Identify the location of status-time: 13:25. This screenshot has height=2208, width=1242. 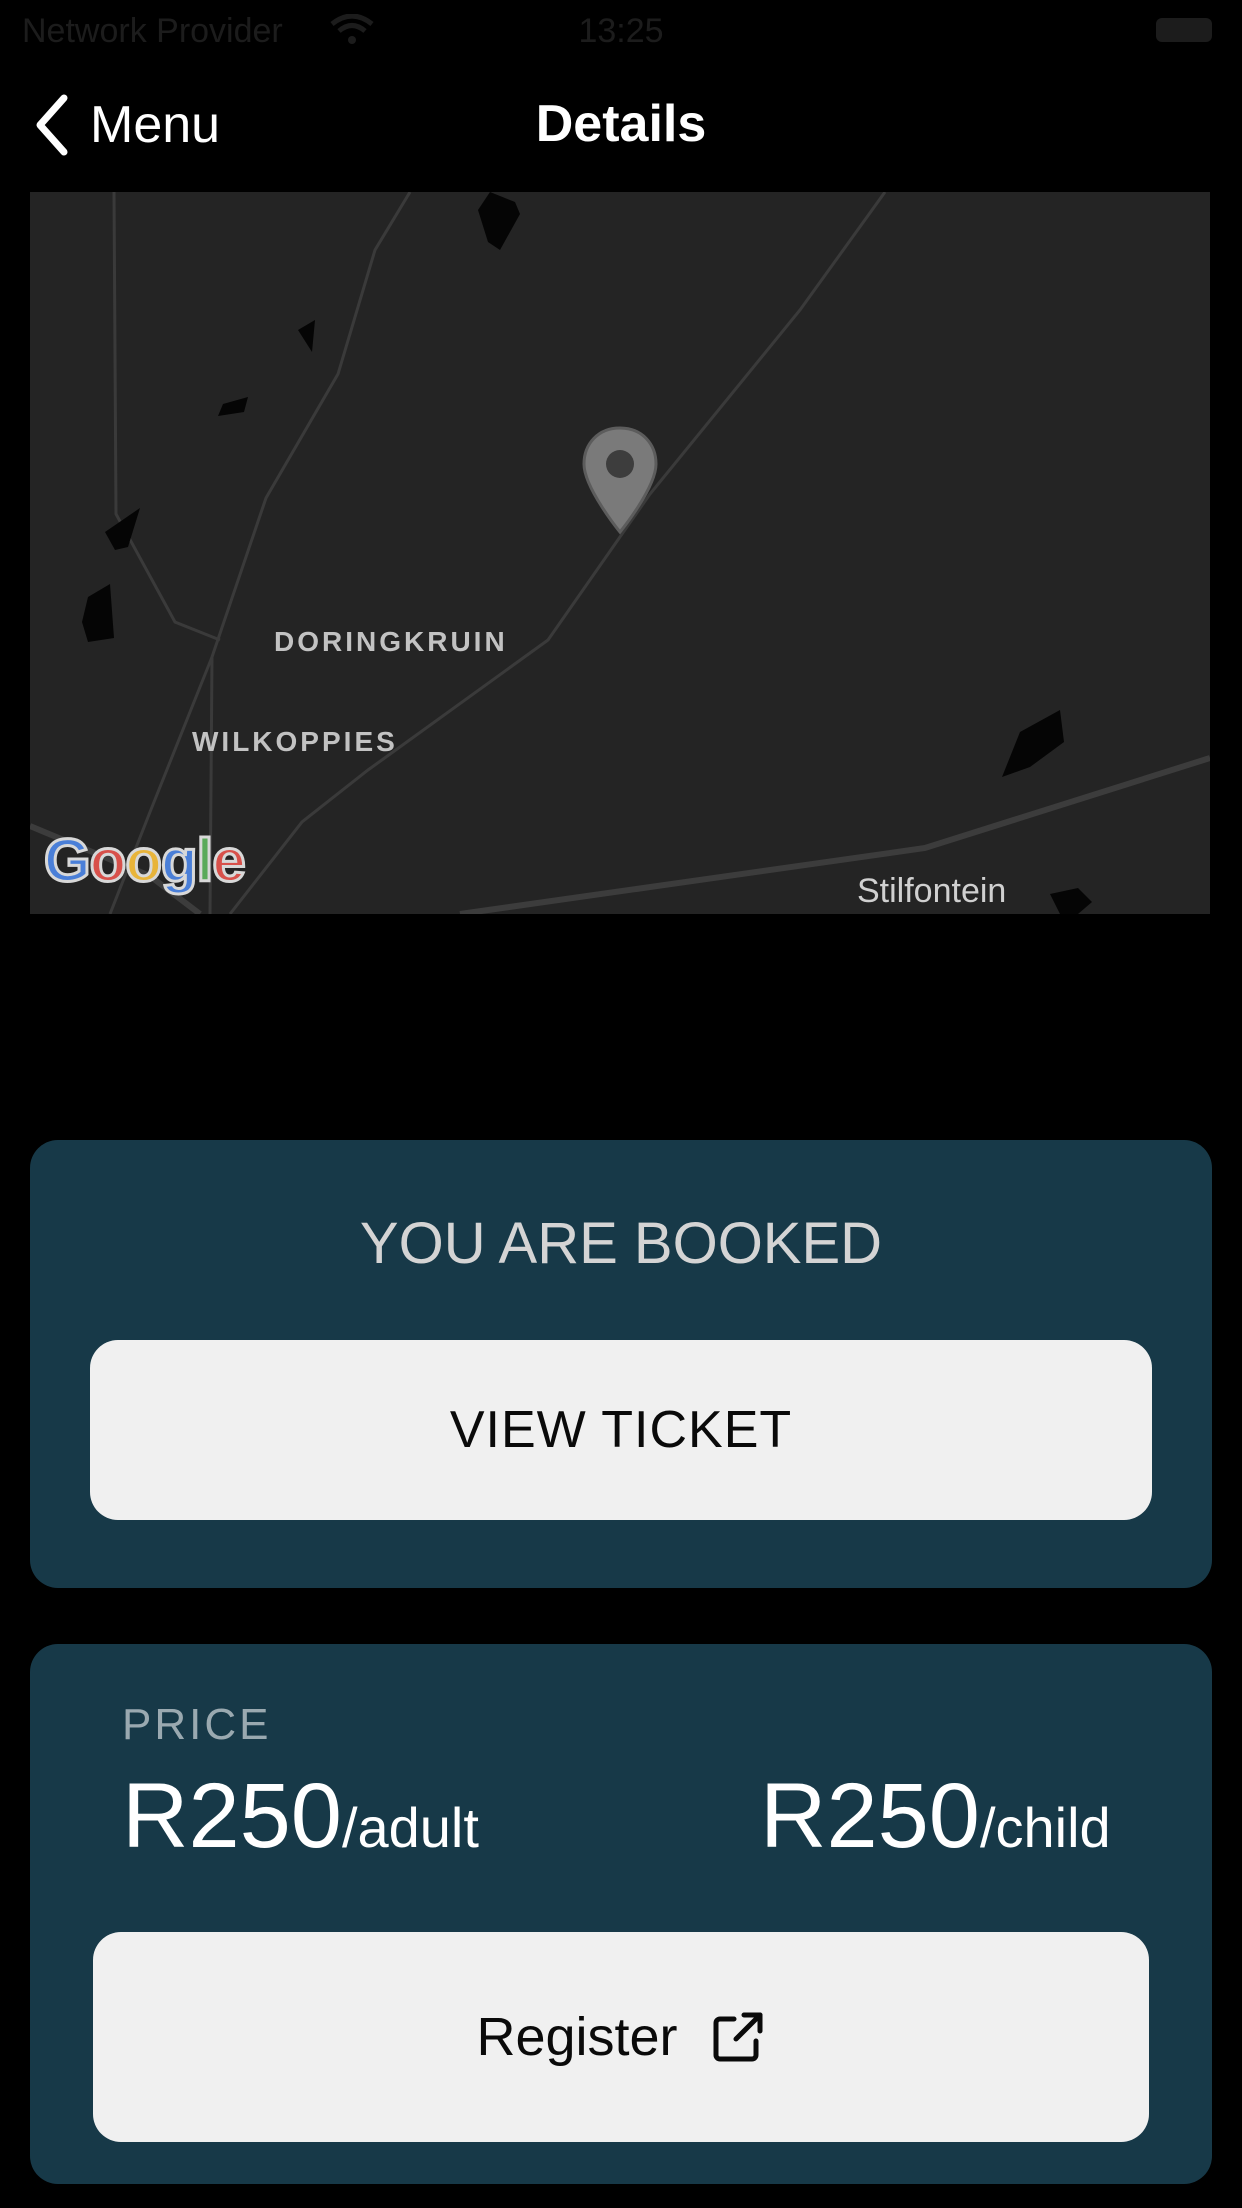
(621, 31).